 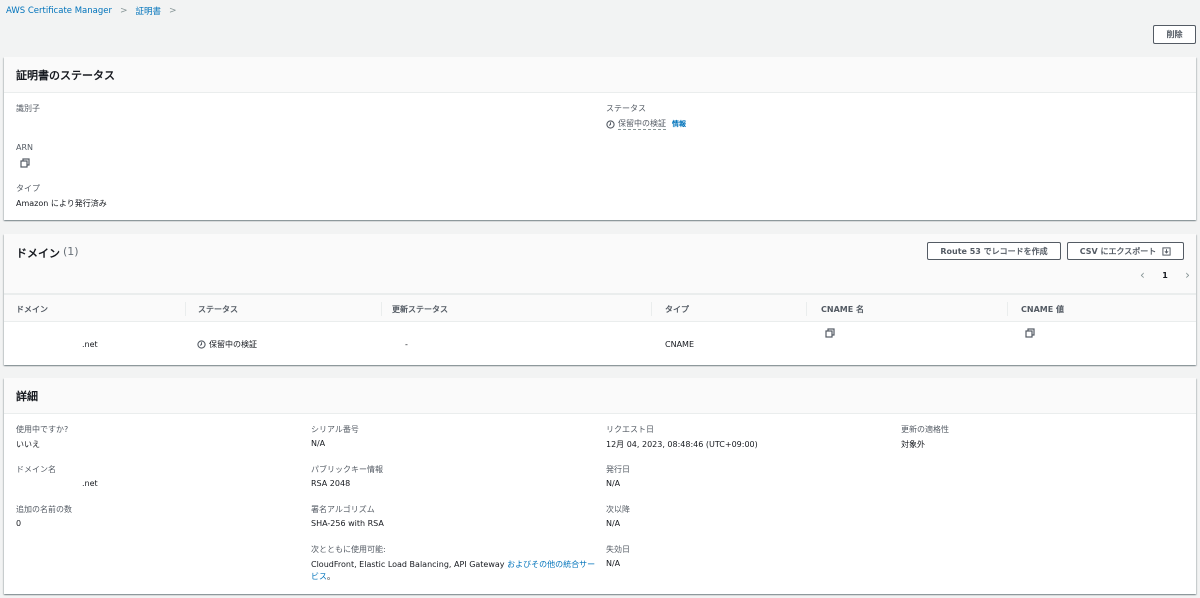 I want to click on column-header-renewal-status: 更新ステータス, so click(x=420, y=309).